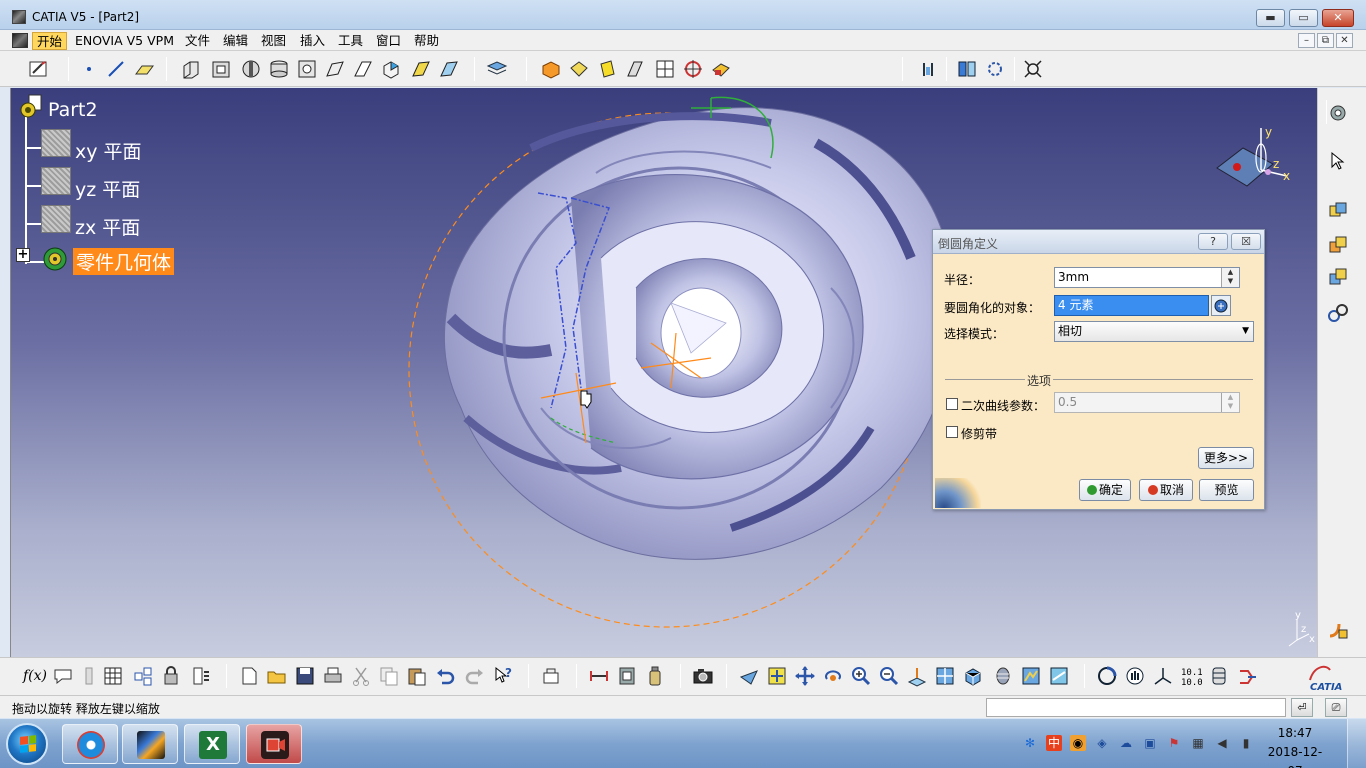  Describe the element at coordinates (143, 676) in the screenshot. I see `lock-icon` at that location.